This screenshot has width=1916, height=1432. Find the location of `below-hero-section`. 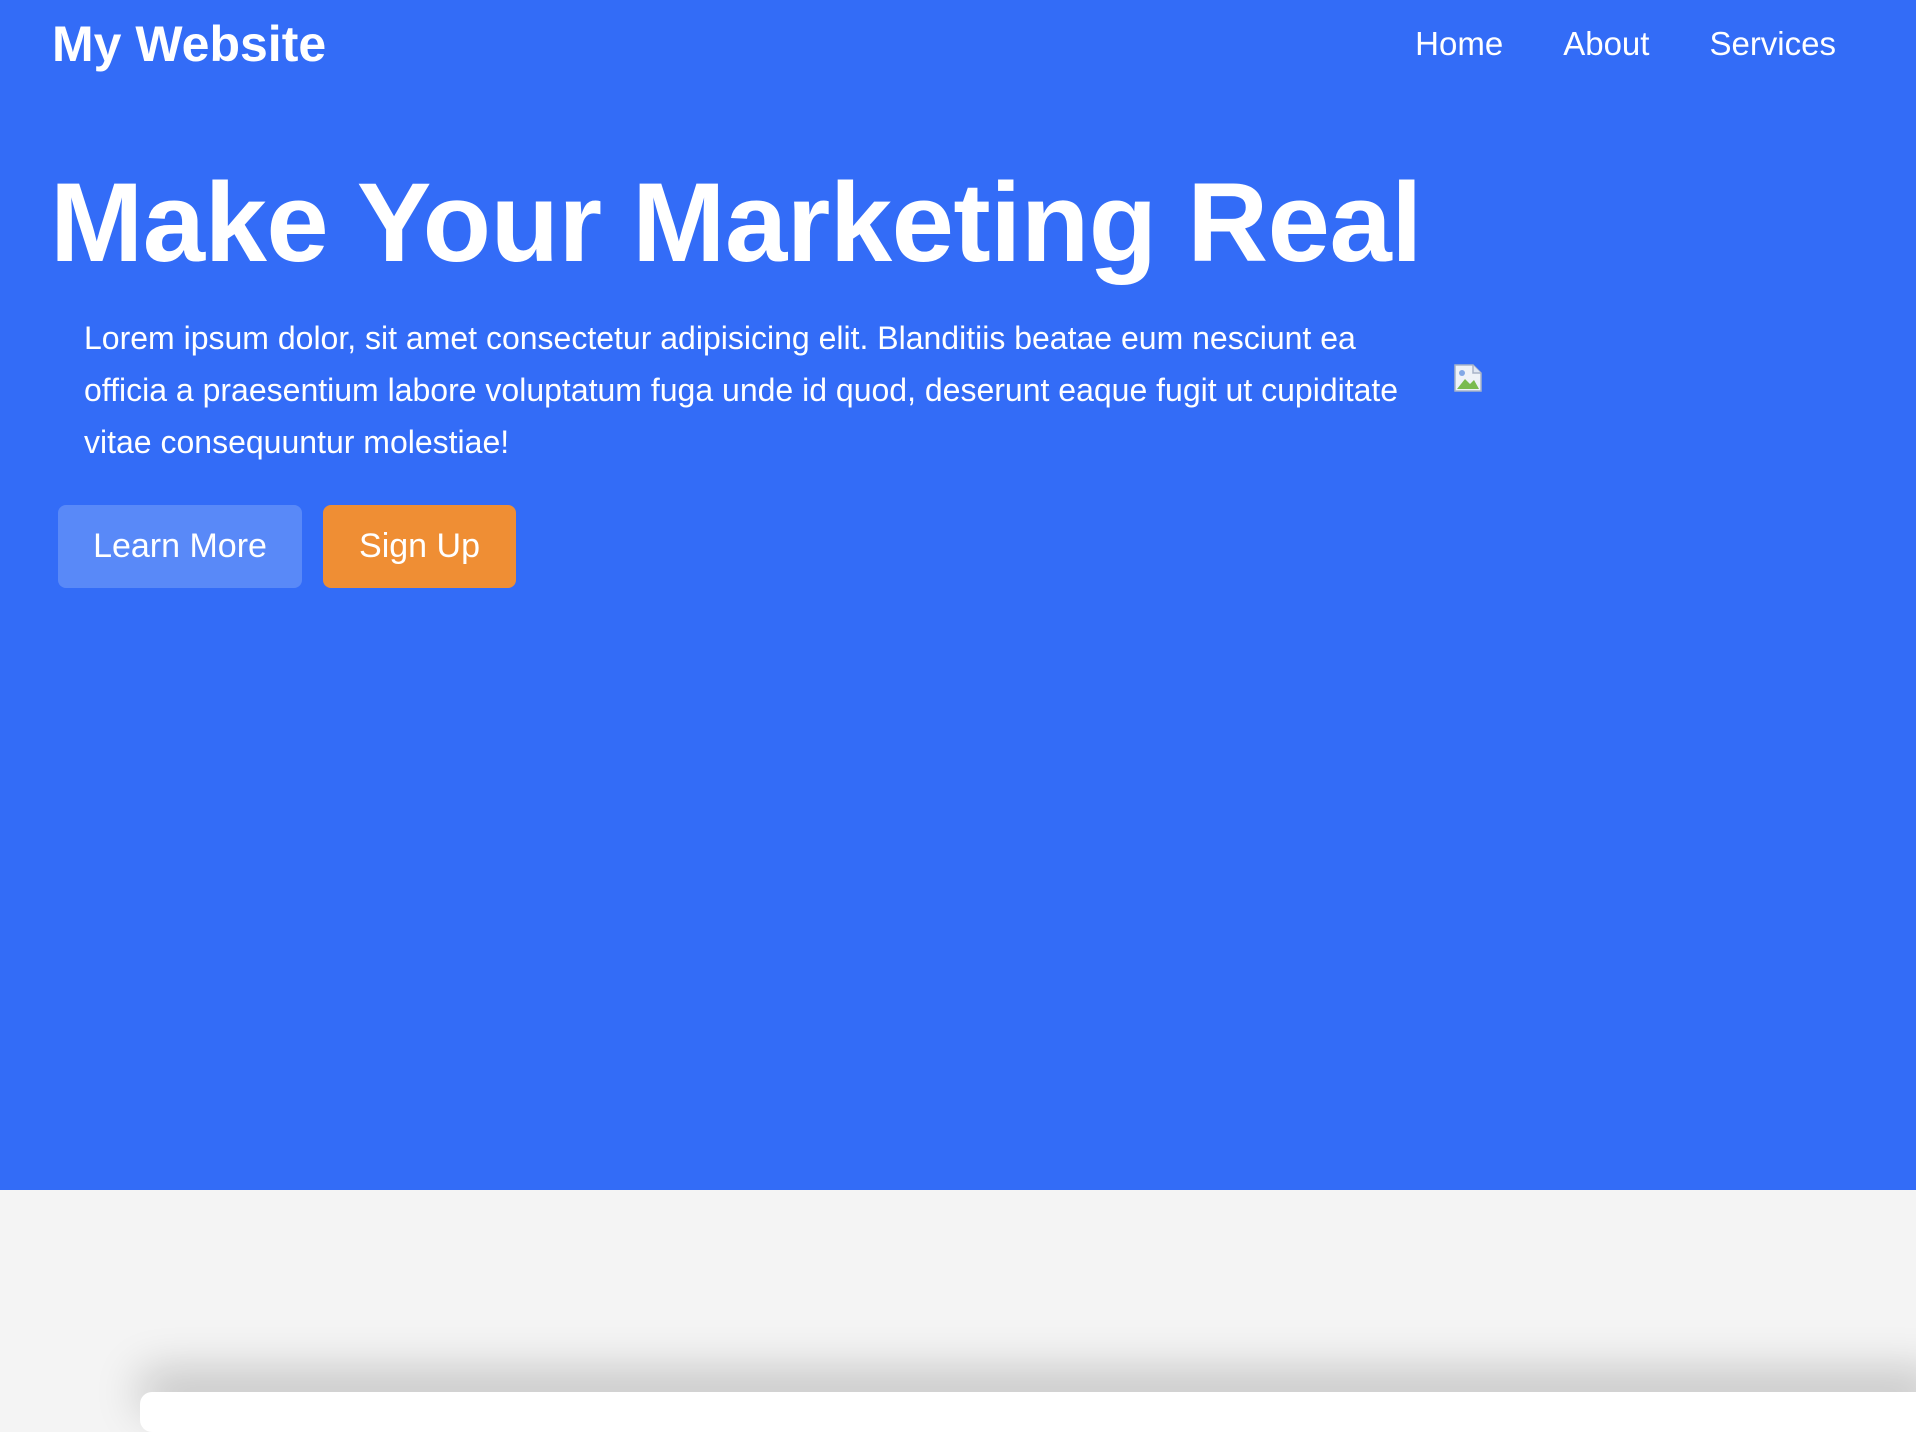

below-hero-section is located at coordinates (958, 1291).